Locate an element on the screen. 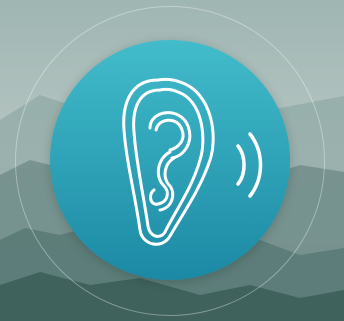 The image size is (344, 321). sound-waves-icon is located at coordinates (249, 165).